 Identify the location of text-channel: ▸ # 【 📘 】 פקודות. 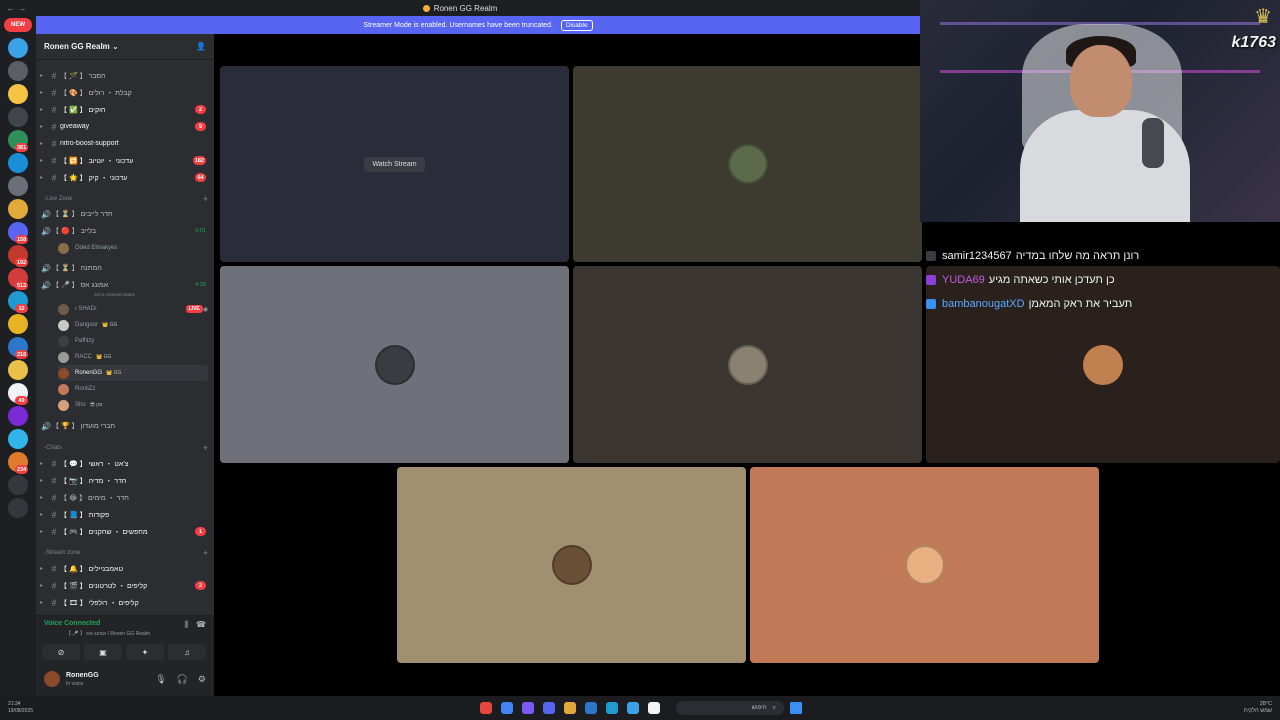
(125, 514).